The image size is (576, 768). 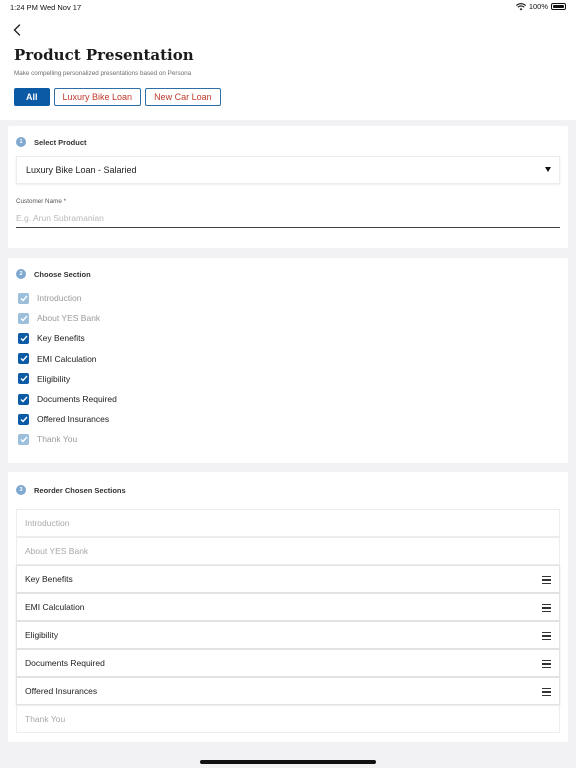 What do you see at coordinates (288, 691) in the screenshot?
I see `reorder-item-offered-insurances: Offered Insurances` at bounding box center [288, 691].